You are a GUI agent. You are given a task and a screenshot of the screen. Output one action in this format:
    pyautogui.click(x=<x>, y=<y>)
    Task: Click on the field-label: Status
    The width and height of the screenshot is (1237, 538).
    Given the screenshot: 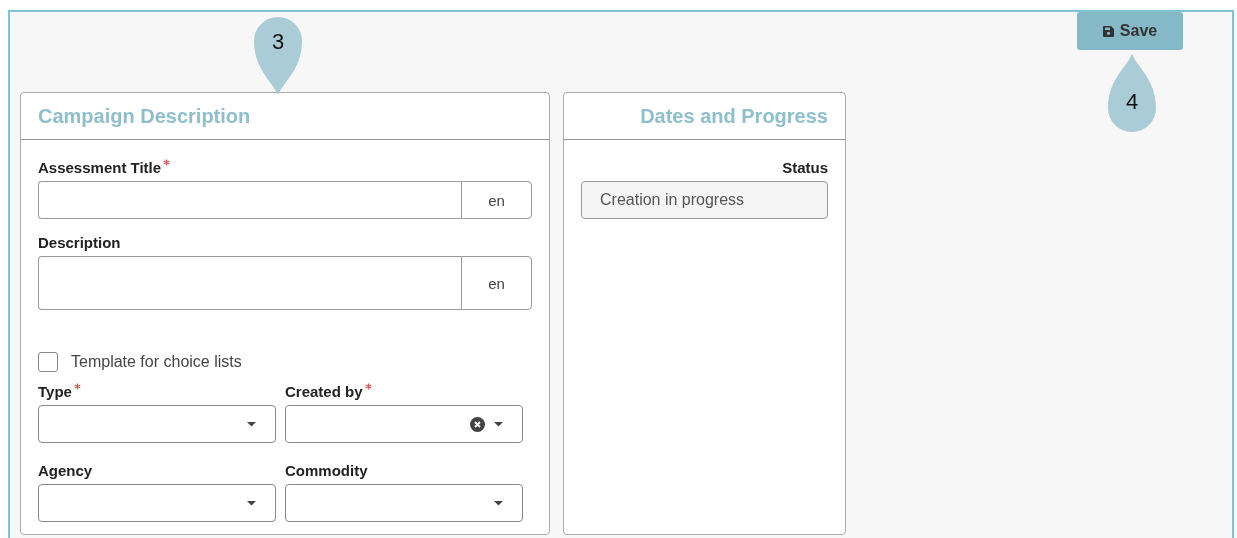 What is the action you would take?
    pyautogui.click(x=805, y=167)
    